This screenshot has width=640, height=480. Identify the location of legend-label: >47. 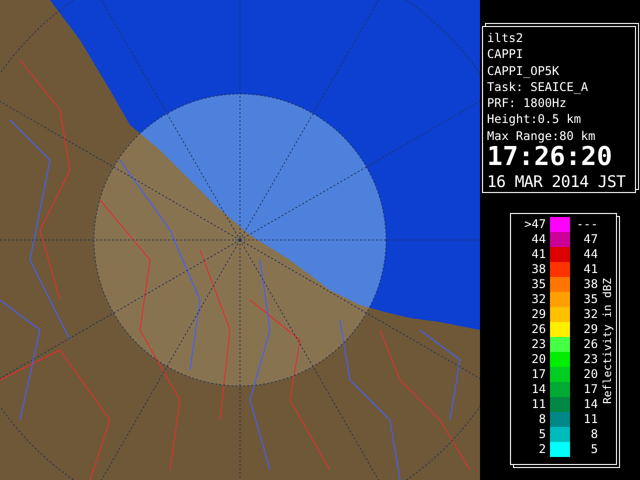
(534, 224).